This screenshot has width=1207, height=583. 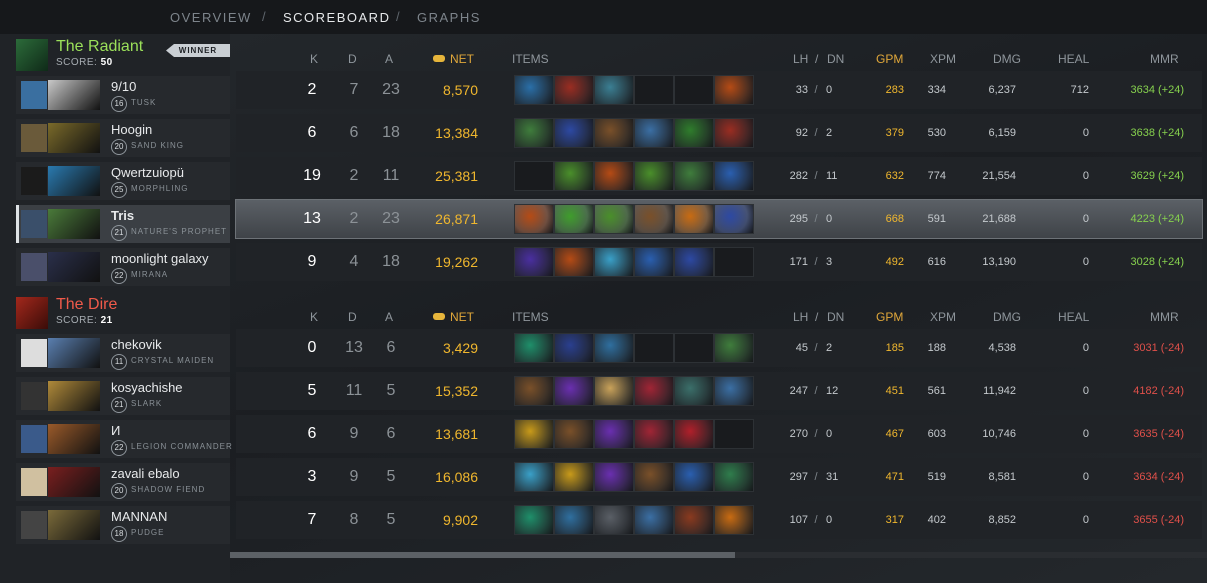 I want to click on scoreboard-row: 3 9 5 16,086 297 / 31 471 519 8,581 0 3634 (-24), so click(x=719, y=477).